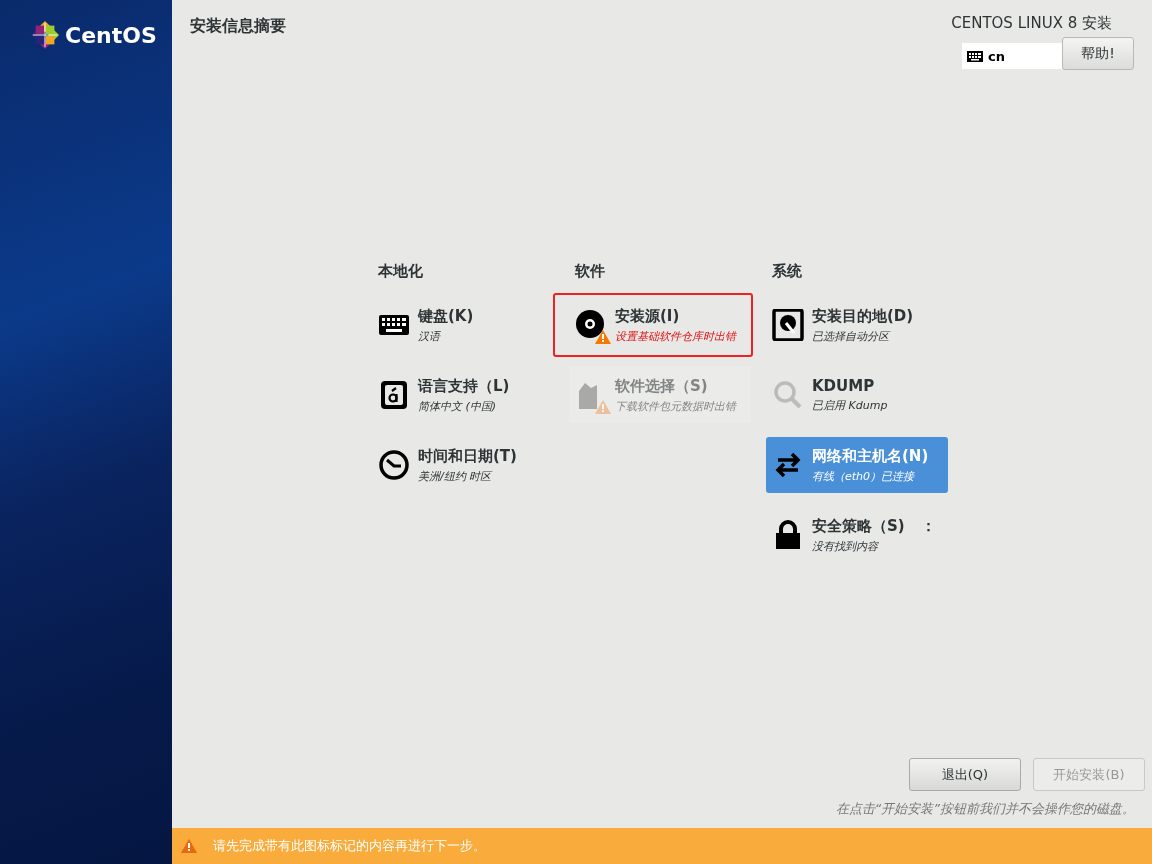 The height and width of the screenshot is (864, 1152). What do you see at coordinates (858, 526) in the screenshot?
I see `spoke-title: 安全策略（S)` at bounding box center [858, 526].